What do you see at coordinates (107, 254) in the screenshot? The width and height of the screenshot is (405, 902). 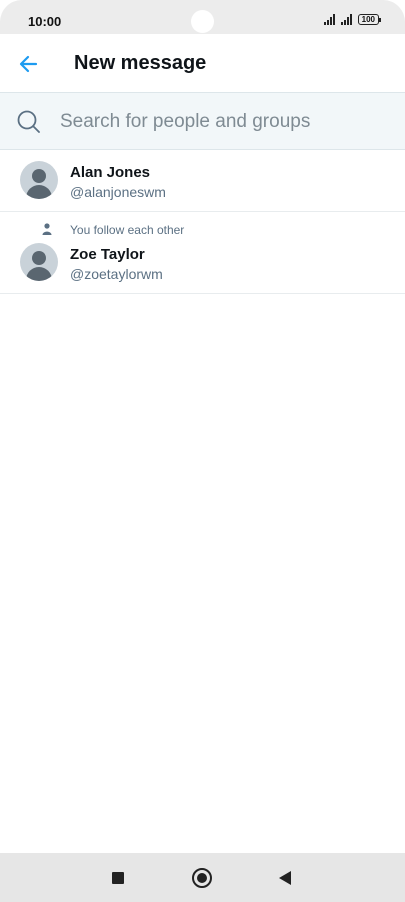 I see `user-name: Zoe Taylor` at bounding box center [107, 254].